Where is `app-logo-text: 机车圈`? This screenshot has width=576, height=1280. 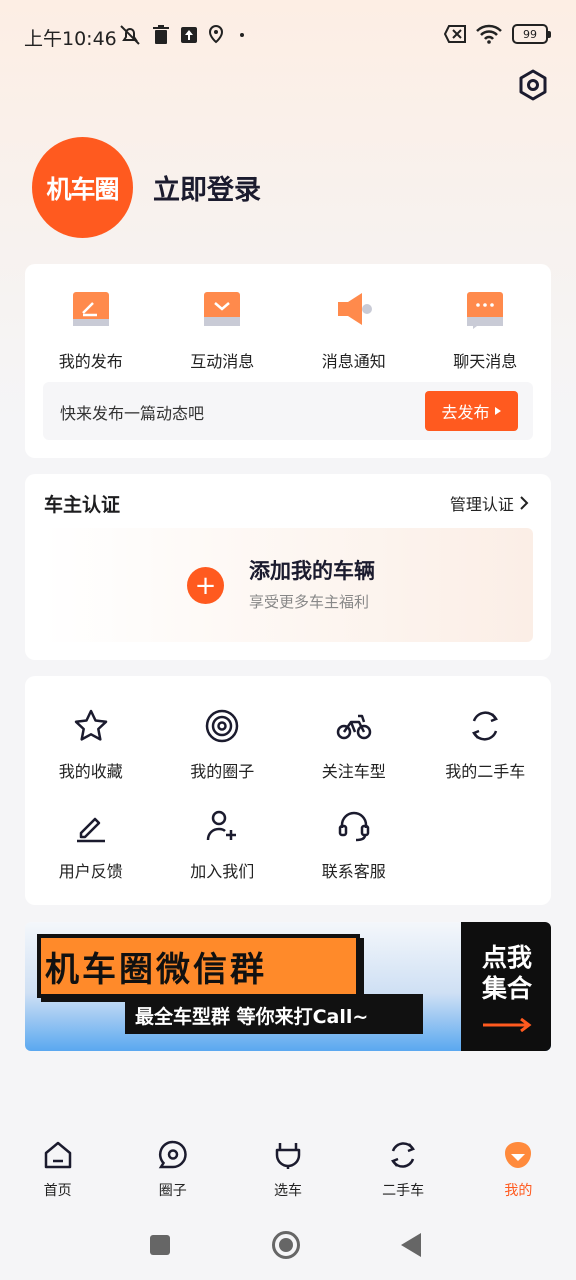 app-logo-text: 机车圈 is located at coordinates (82, 189).